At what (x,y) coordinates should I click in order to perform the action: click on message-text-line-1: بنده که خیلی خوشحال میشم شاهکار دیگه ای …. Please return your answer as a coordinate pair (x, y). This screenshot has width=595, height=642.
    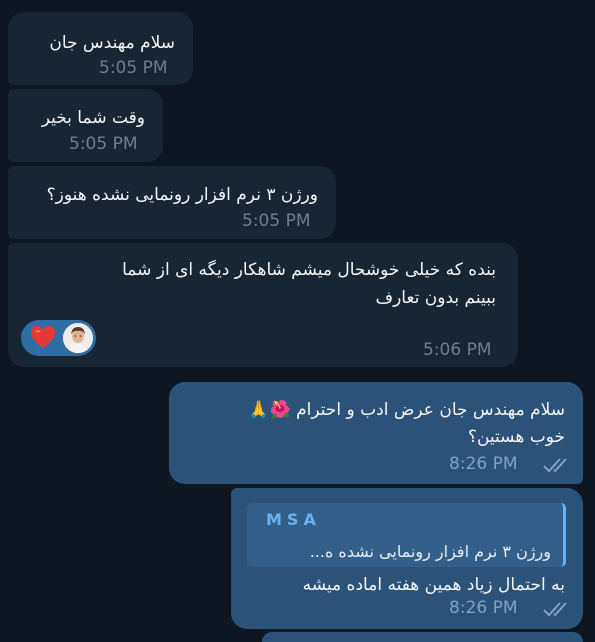
    Looking at the image, I should click on (309, 270).